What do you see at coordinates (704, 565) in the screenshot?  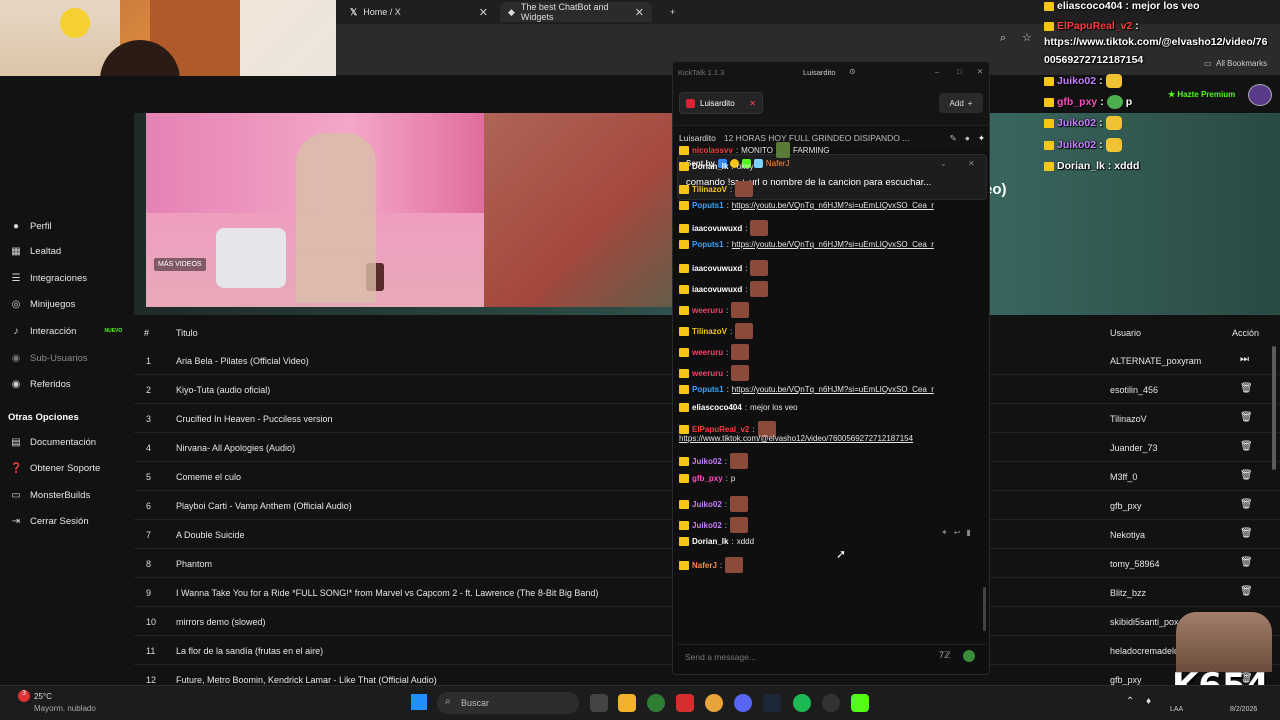 I see `chat-username: NaferJ` at bounding box center [704, 565].